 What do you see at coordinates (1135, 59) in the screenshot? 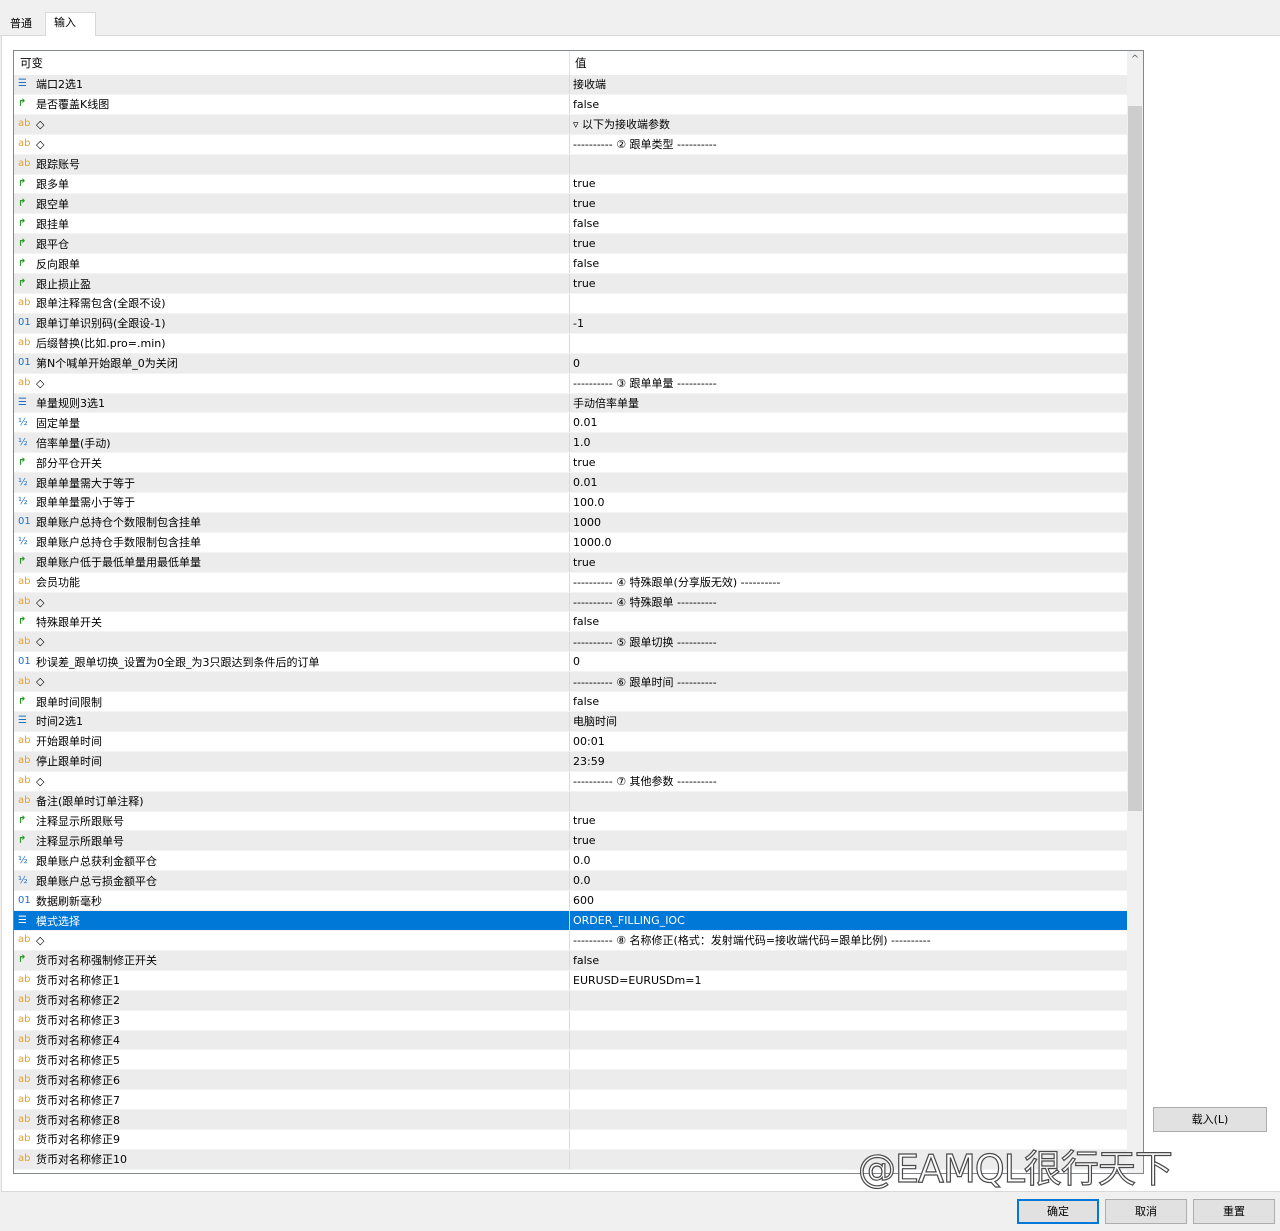
I see `scroll-up-icon: ^` at bounding box center [1135, 59].